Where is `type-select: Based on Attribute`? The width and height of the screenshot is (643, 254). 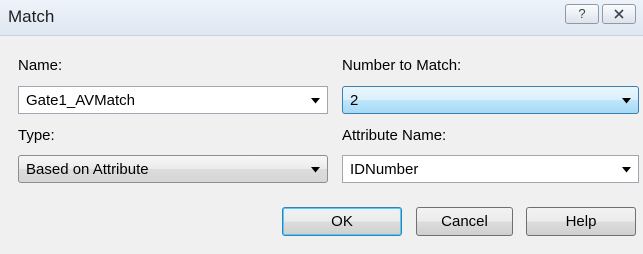 type-select: Based on Attribute is located at coordinates (173, 169).